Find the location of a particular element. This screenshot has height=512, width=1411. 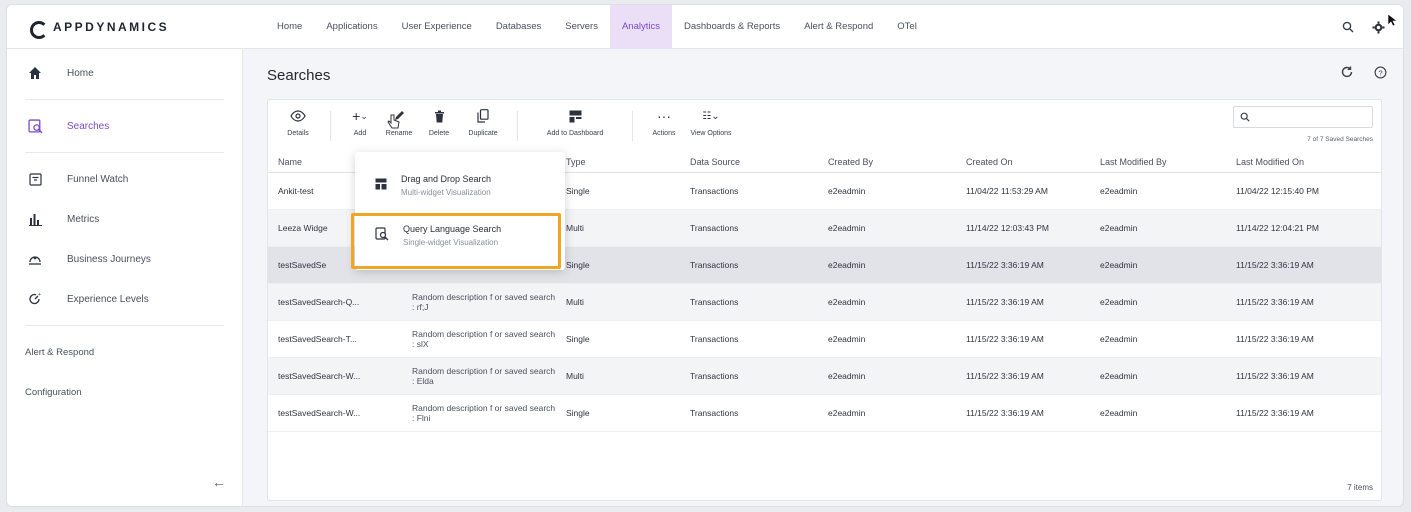

sidebar-item-metrics: Metrics is located at coordinates (124, 219).